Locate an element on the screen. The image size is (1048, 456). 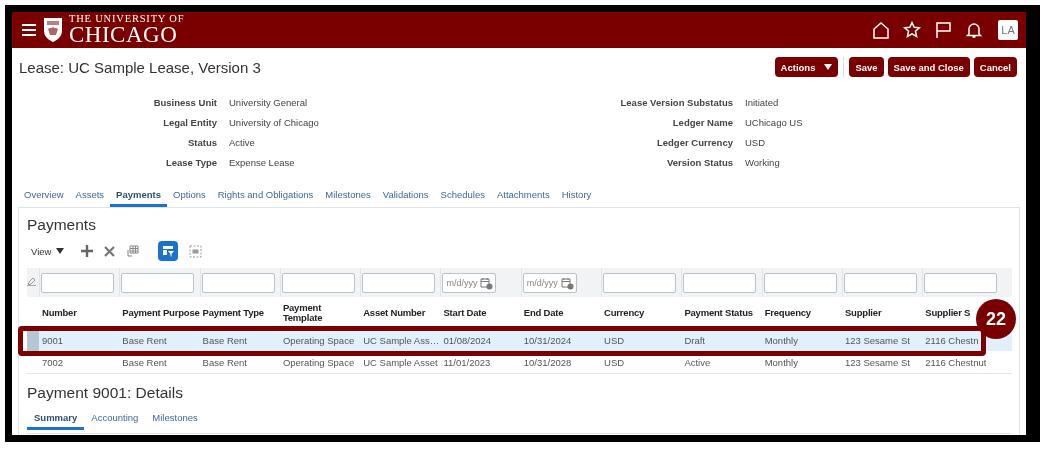
field-label: Business Unit is located at coordinates (184, 102).